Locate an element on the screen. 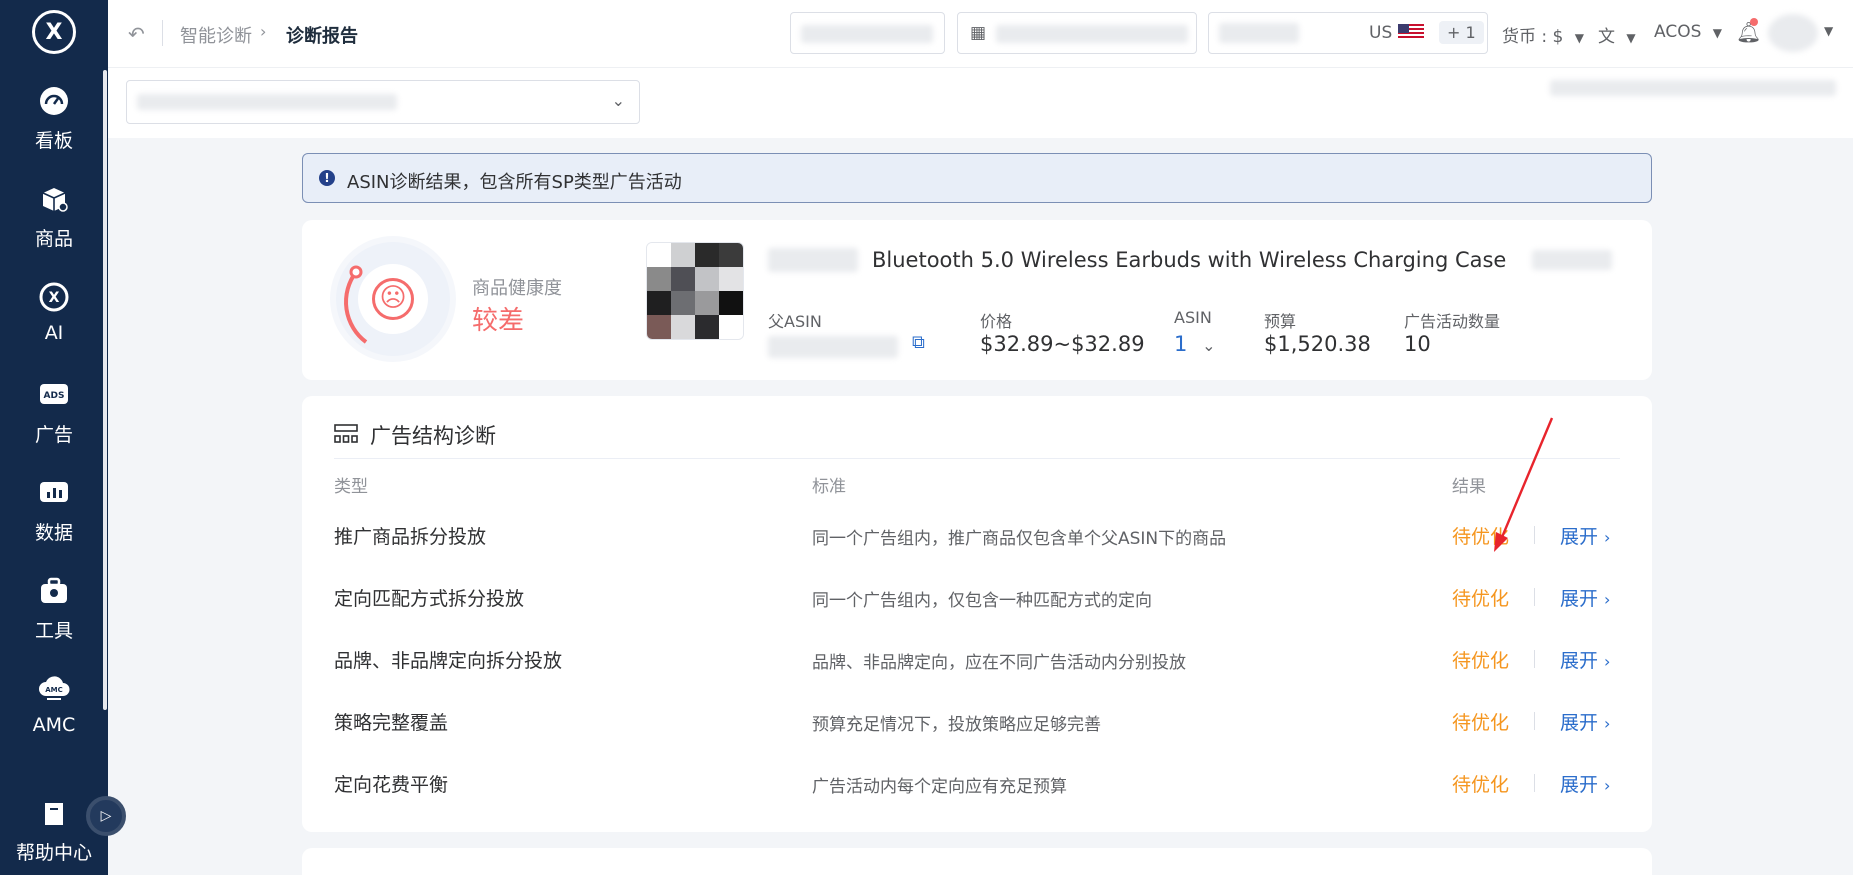 This screenshot has height=875, width=1853. sidebar-item-label: AI is located at coordinates (54, 333).